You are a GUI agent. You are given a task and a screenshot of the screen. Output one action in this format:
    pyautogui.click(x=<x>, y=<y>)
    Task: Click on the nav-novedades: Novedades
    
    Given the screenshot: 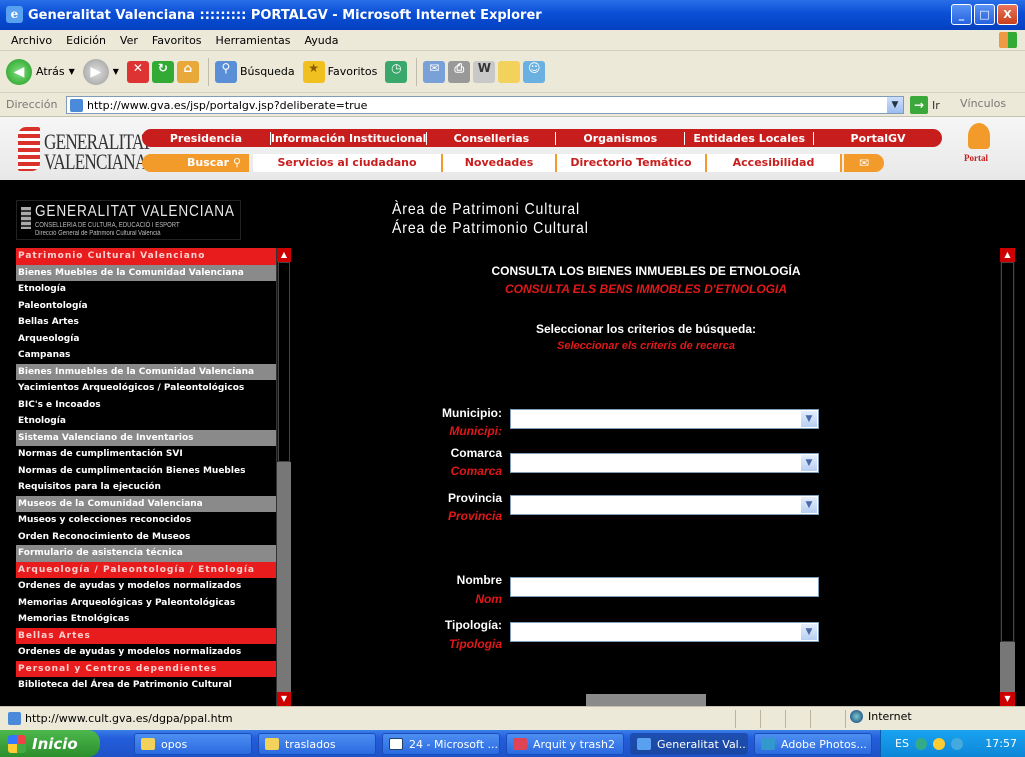 What is the action you would take?
    pyautogui.click(x=500, y=163)
    